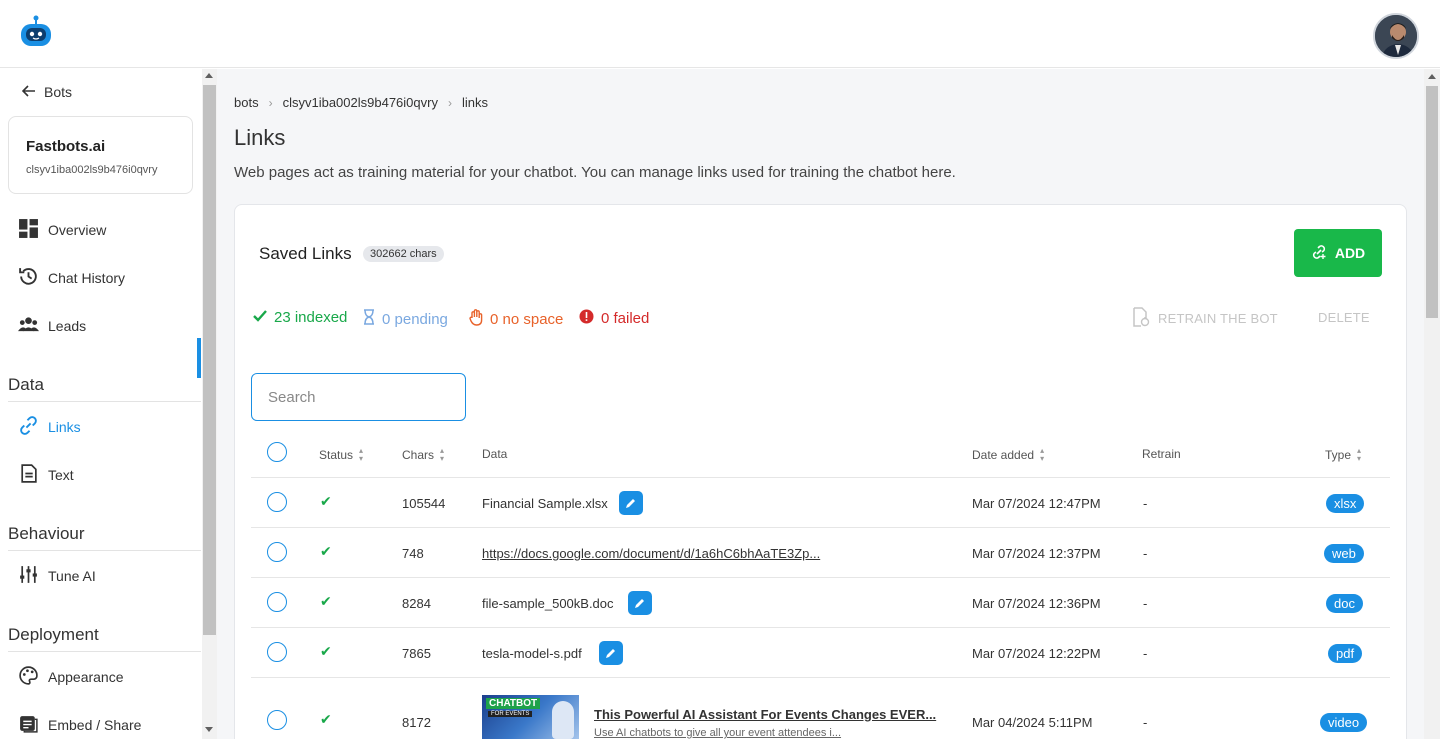  I want to click on sidebar-item-overview: Overview, so click(62, 230).